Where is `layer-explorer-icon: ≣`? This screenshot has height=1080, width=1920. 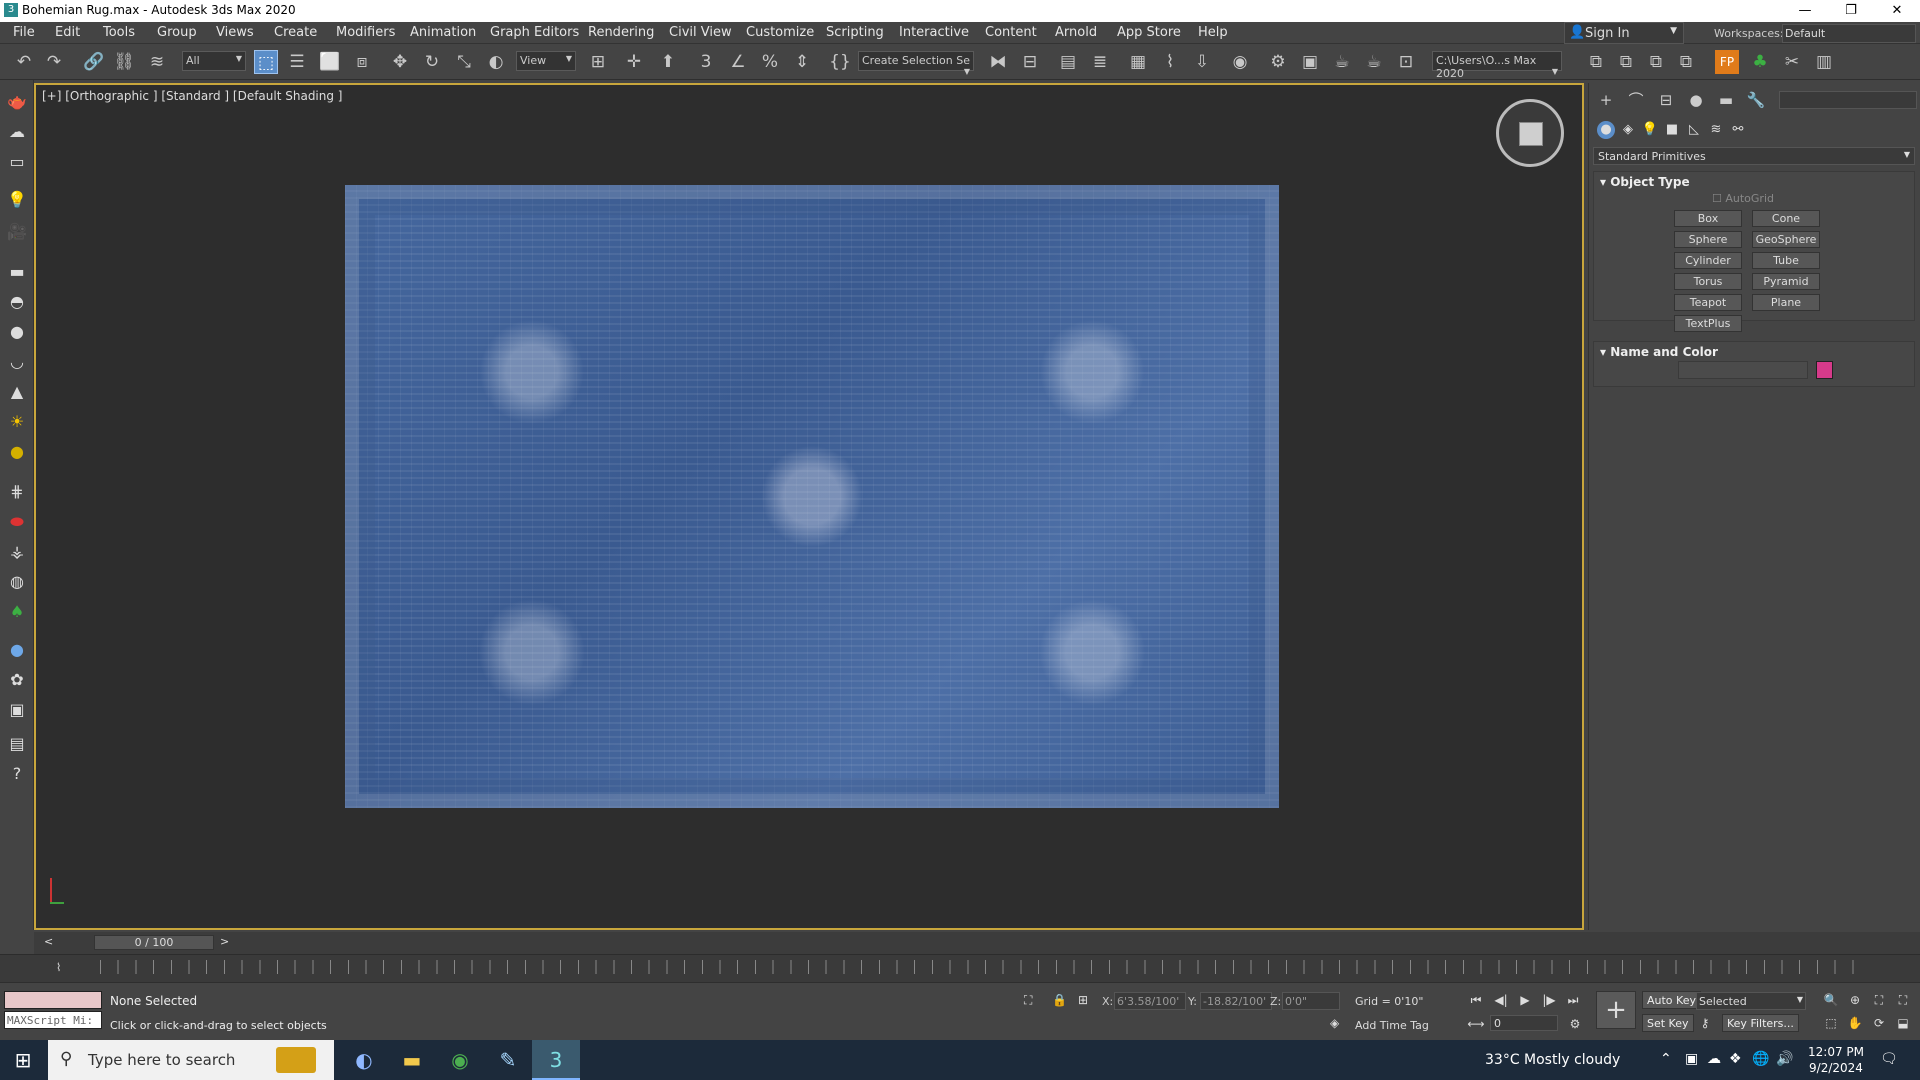 layer-explorer-icon: ≣ is located at coordinates (1100, 62).